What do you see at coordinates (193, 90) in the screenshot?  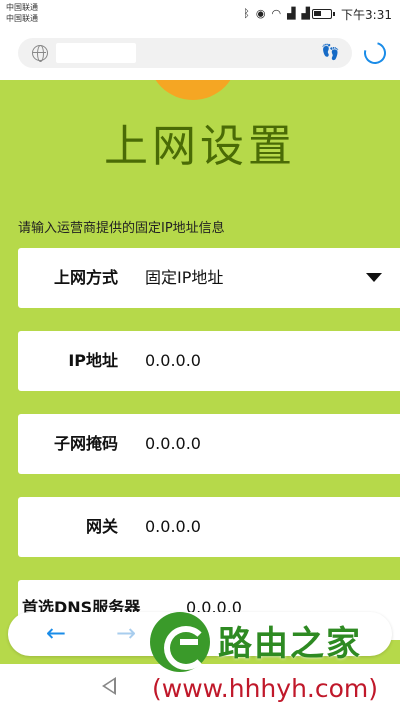 I see `logo-graphic` at bounding box center [193, 90].